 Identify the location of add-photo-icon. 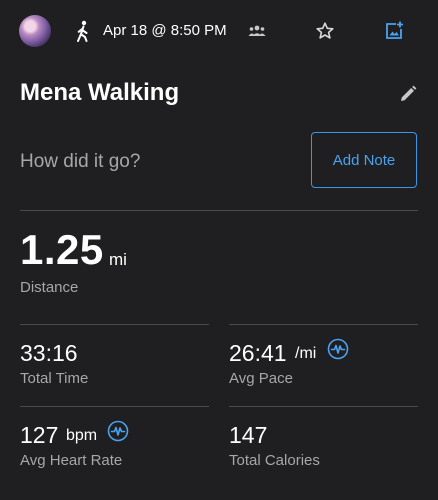
(394, 30).